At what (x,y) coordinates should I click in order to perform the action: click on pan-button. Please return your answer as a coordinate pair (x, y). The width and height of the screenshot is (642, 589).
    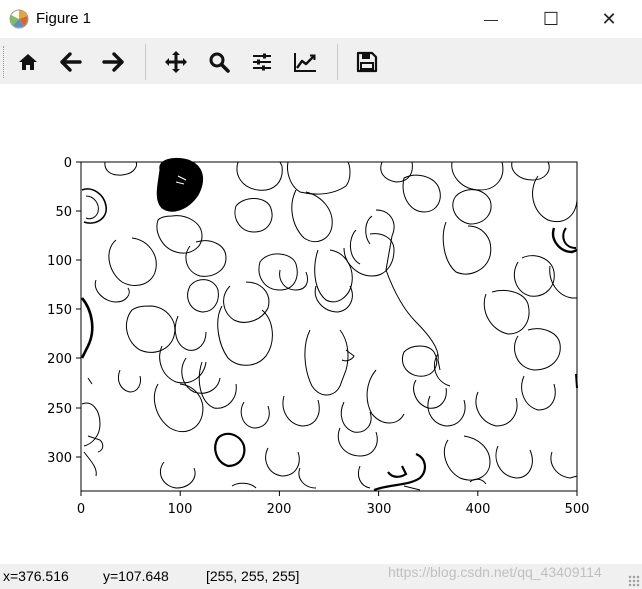
    Looking at the image, I should click on (176, 62).